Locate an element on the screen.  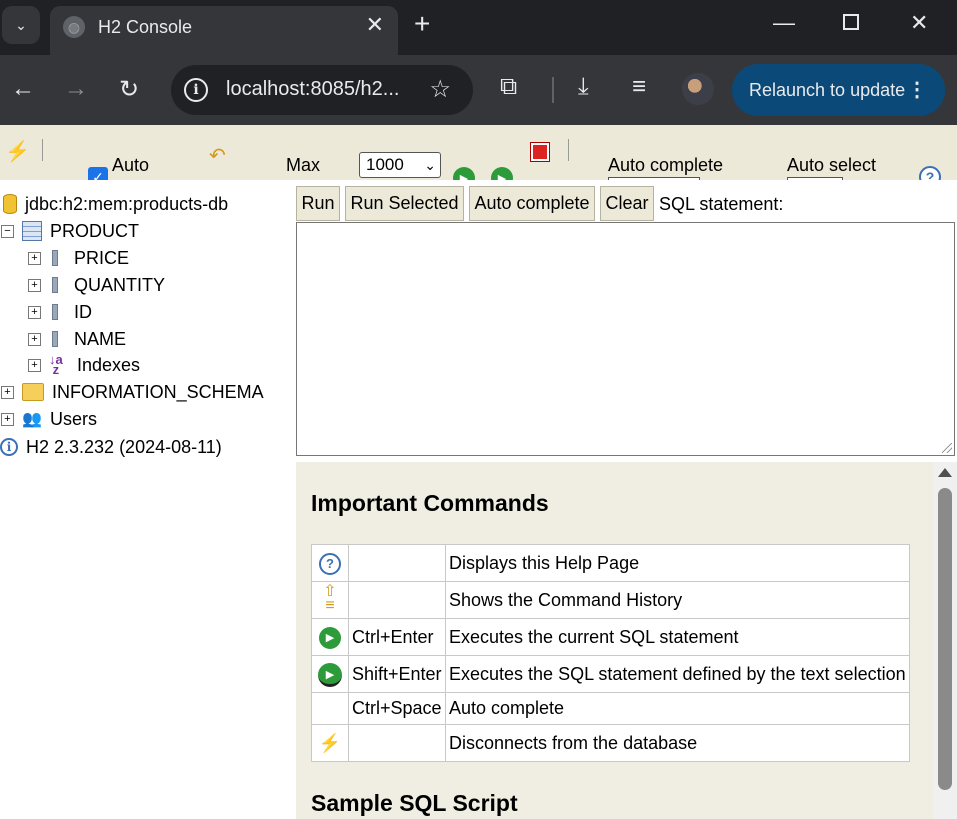
tree-users: + 👥 Users is located at coordinates (49, 419).